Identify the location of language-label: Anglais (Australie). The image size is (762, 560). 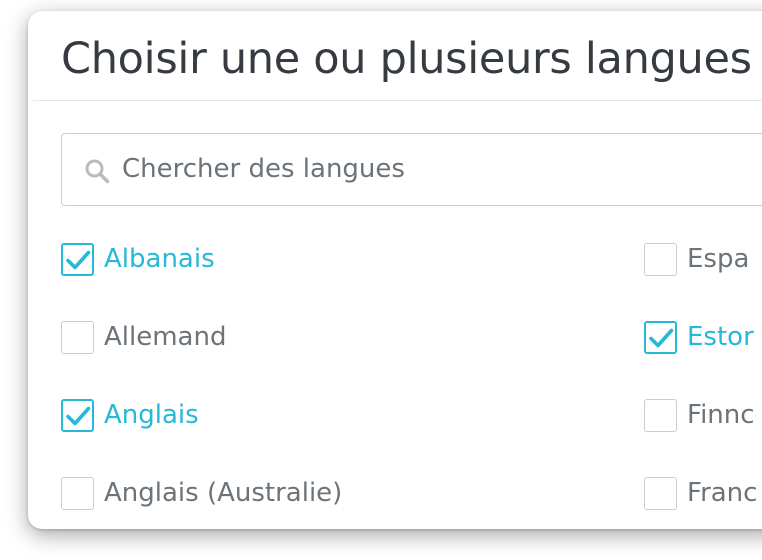
(223, 493).